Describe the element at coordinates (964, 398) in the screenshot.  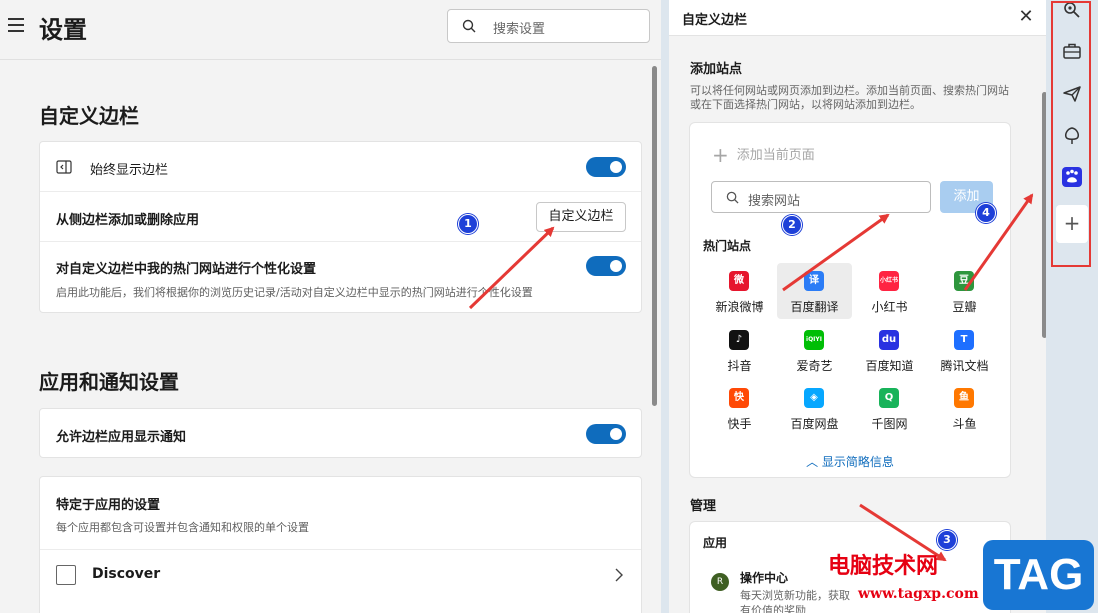
I see `site-logo-icon: 鱼` at that location.